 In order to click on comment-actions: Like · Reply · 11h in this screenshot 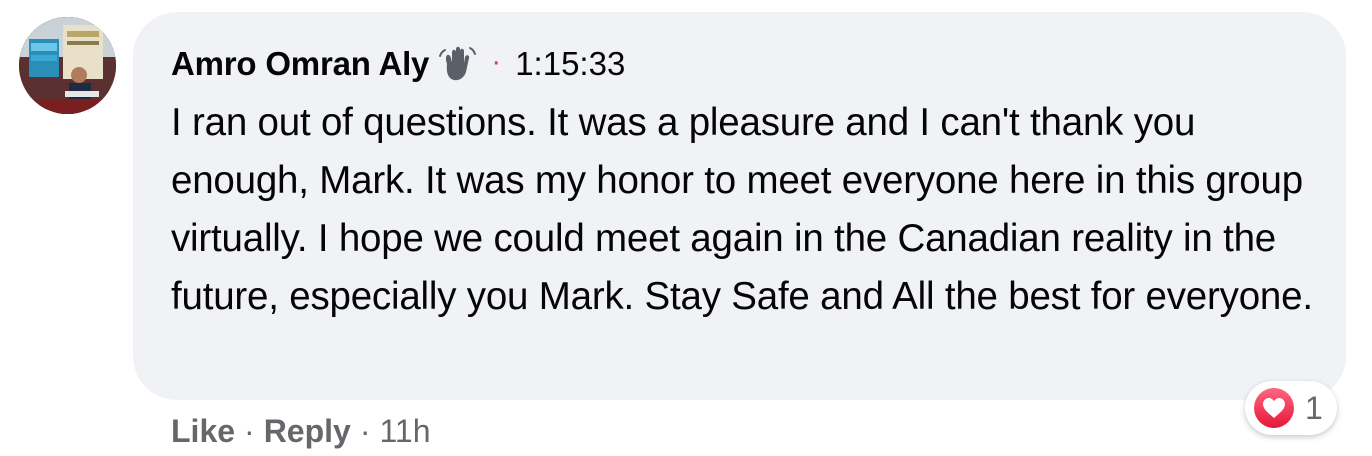, I will do `click(301, 431)`.